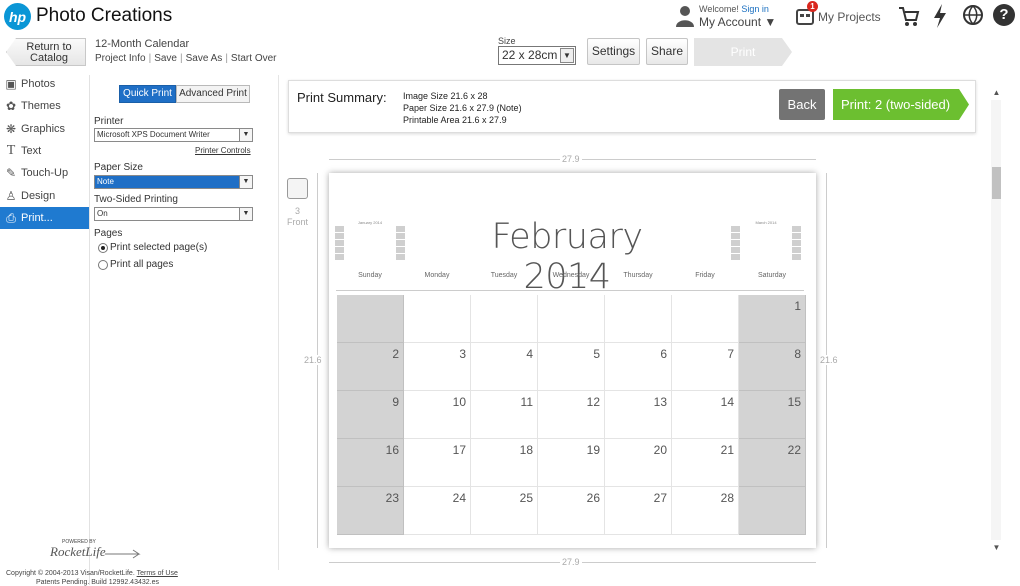 Image resolution: width=1020 pixels, height=586 pixels. I want to click on calendar-day-cell: 2, so click(370, 367).